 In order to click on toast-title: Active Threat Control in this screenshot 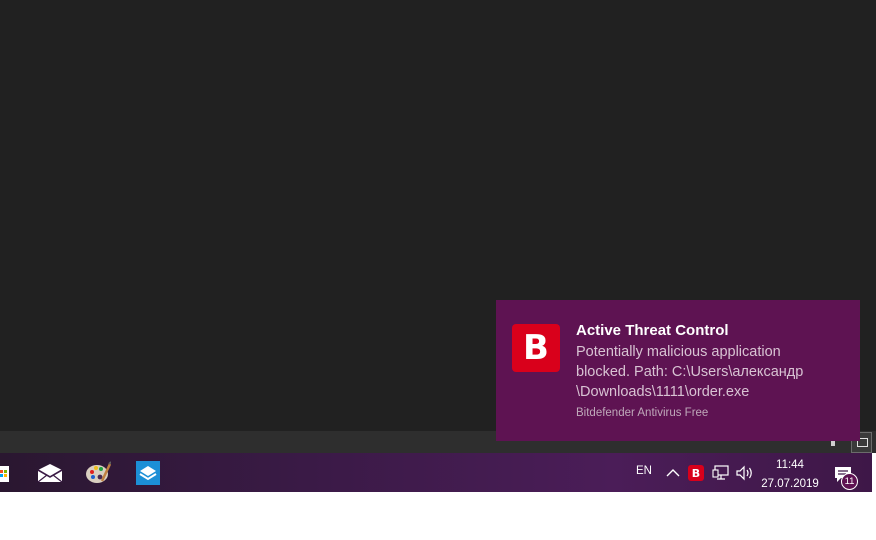, I will do `click(652, 330)`.